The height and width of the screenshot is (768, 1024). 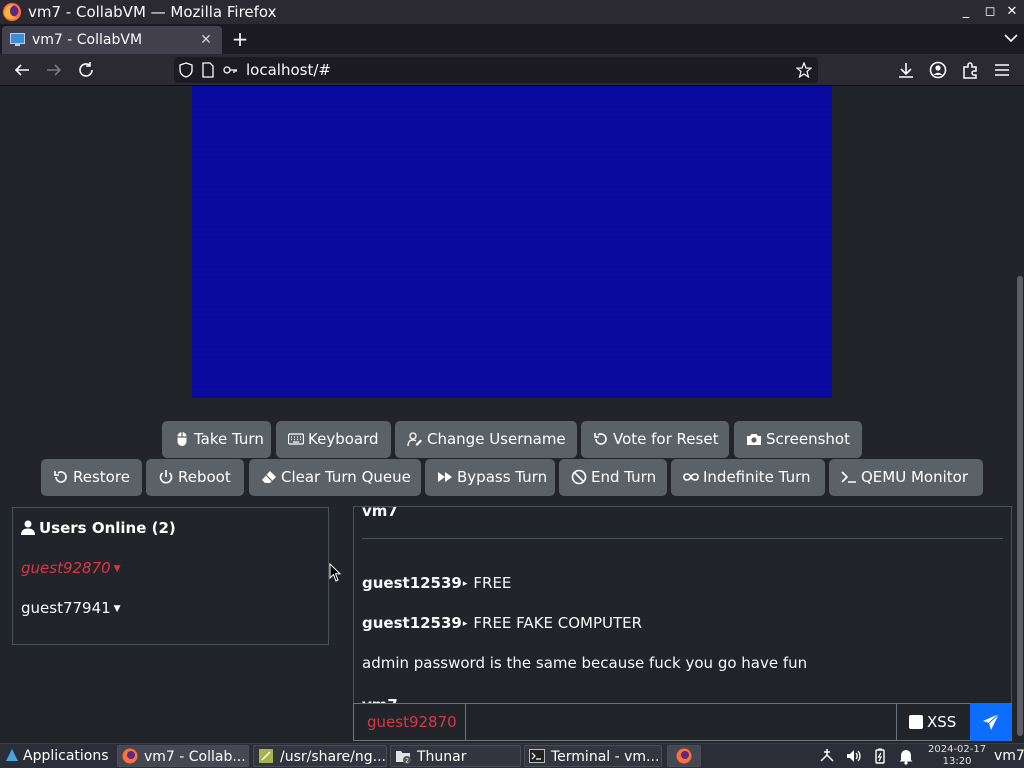 I want to click on window-title: vm7 - CollabVM — Mozilla Firefox, so click(x=152, y=12).